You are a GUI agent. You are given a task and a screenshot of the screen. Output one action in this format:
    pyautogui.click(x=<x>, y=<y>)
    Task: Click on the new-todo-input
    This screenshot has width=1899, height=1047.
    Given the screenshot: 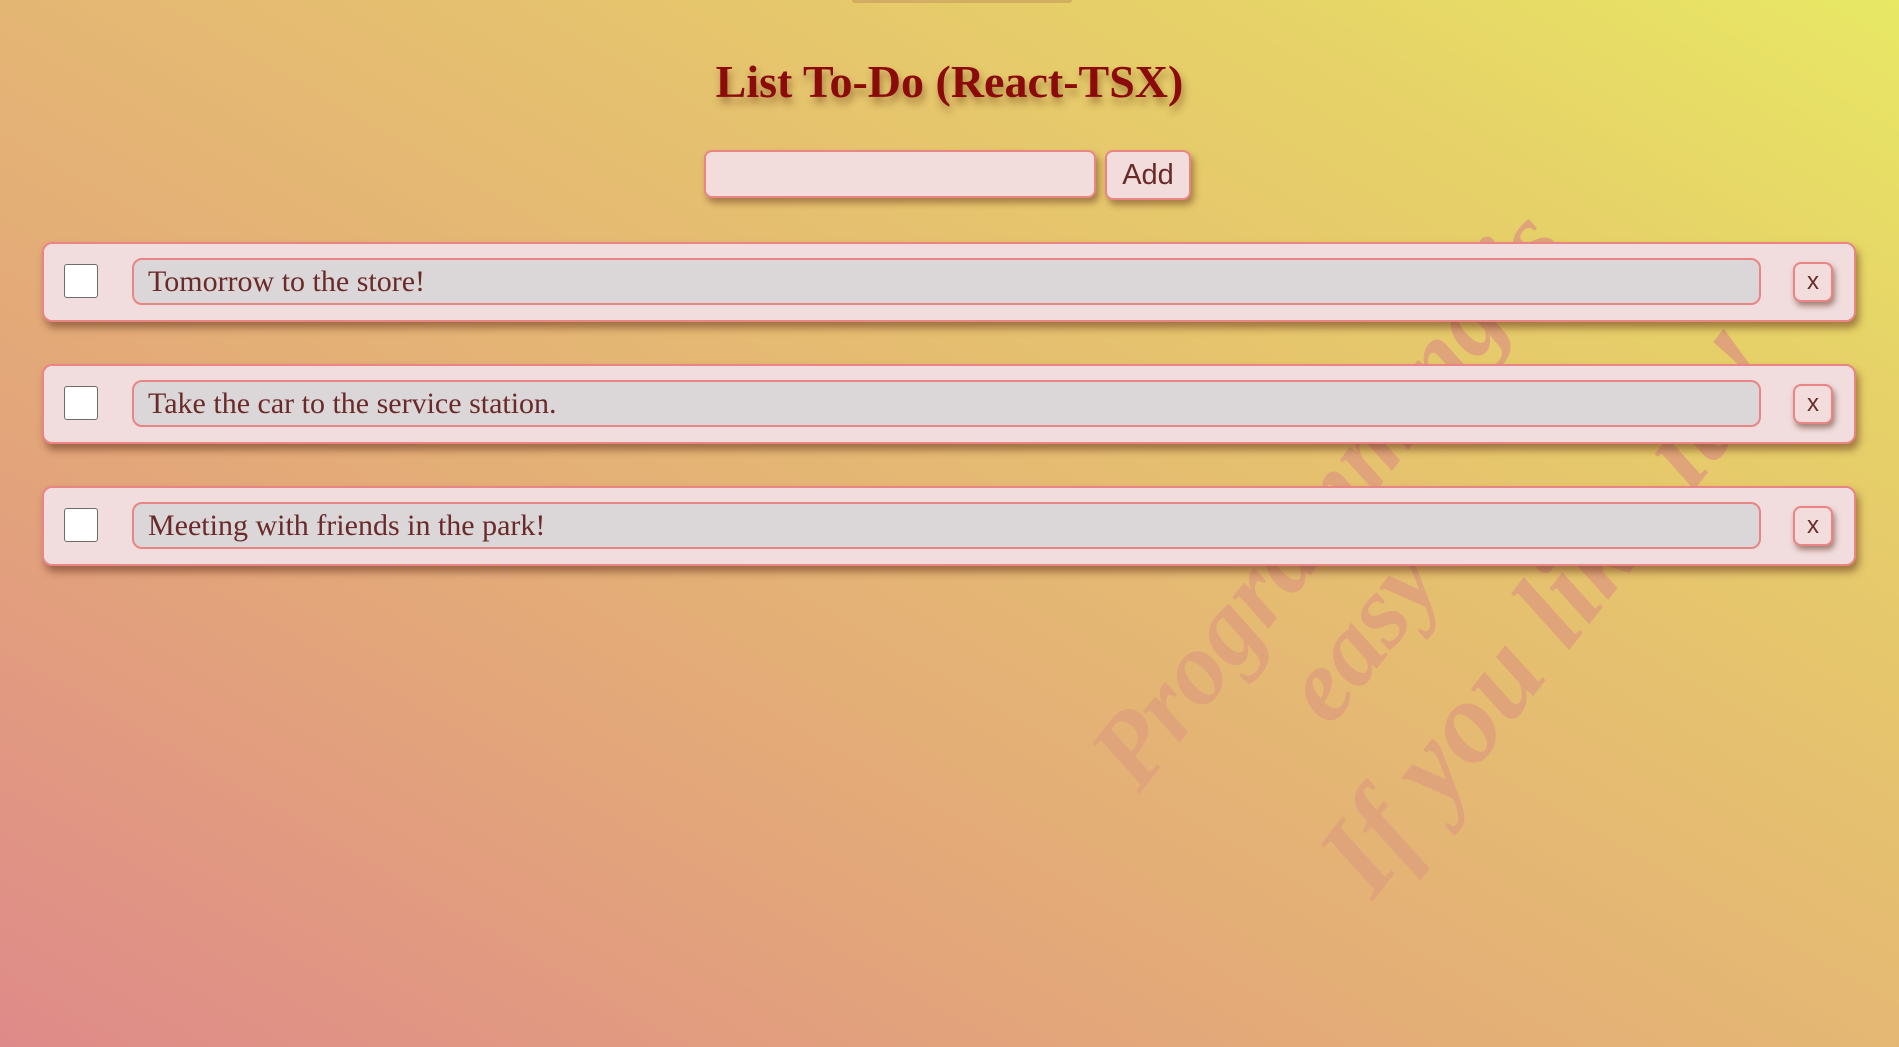 What is the action you would take?
    pyautogui.click(x=900, y=174)
    